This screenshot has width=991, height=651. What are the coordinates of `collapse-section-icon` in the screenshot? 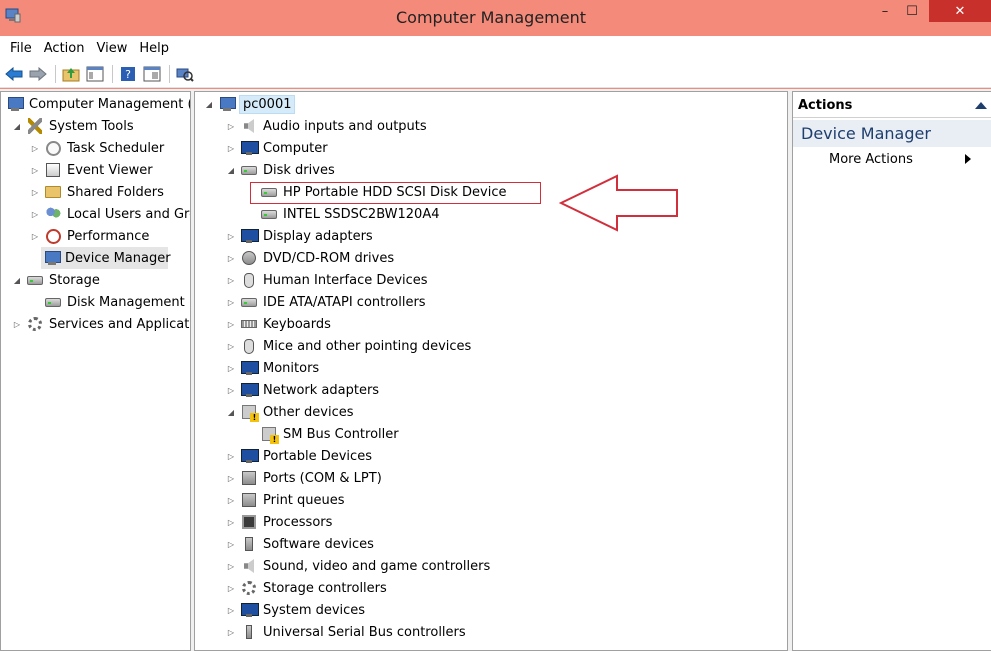 It's located at (981, 105).